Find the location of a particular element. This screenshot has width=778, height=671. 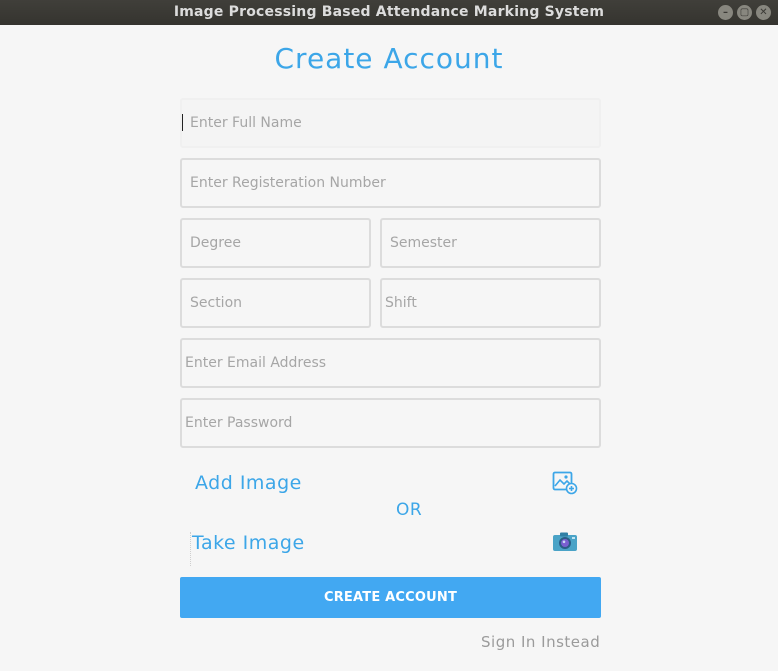

or-separator: OR is located at coordinates (409, 510).